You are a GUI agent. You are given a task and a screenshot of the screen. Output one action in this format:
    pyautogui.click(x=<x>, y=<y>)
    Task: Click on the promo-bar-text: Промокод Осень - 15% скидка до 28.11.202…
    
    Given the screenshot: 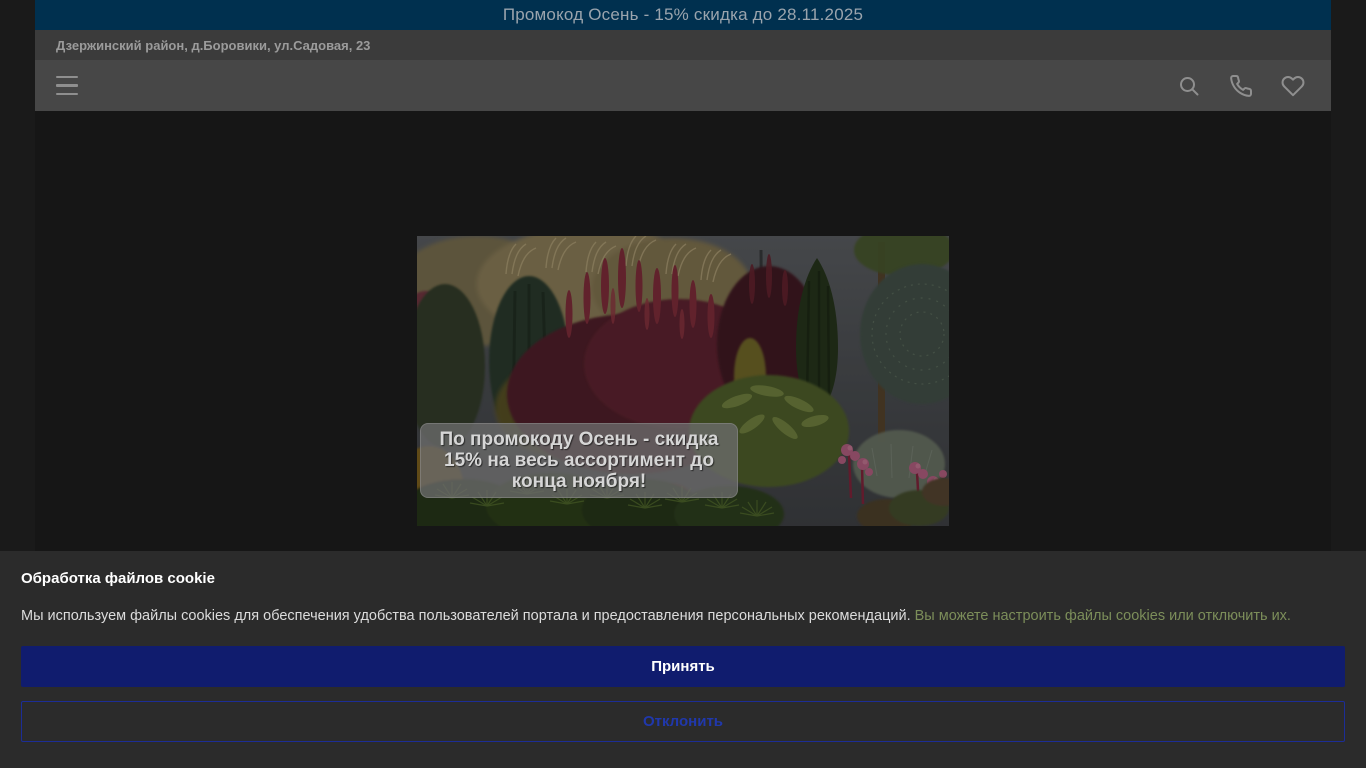 What is the action you would take?
    pyautogui.click(x=683, y=14)
    